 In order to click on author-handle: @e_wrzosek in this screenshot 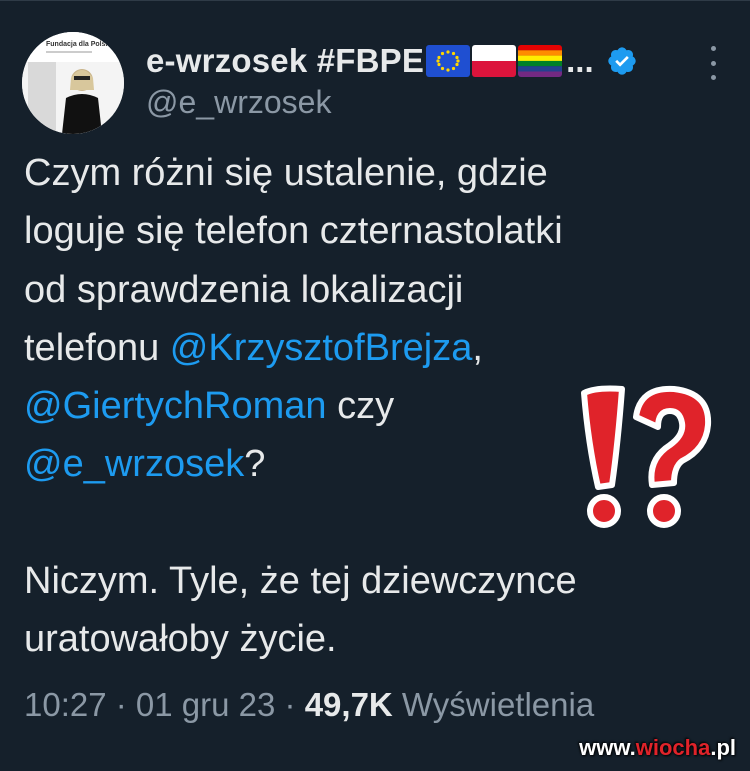, I will do `click(238, 102)`.